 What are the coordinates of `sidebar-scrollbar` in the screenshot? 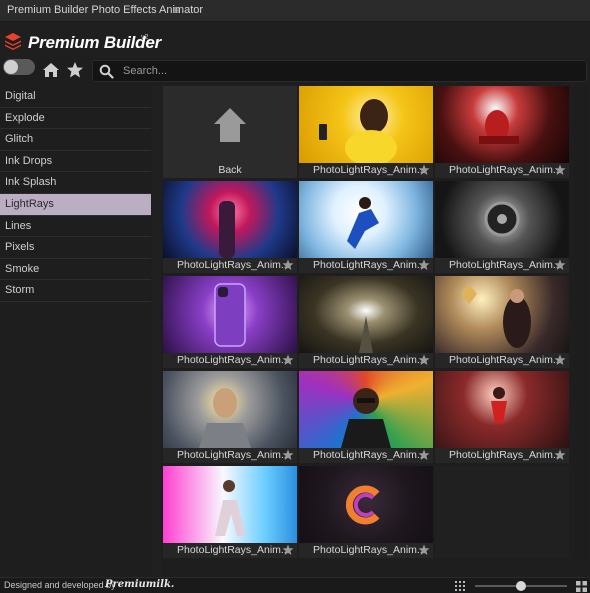 It's located at (156, 331).